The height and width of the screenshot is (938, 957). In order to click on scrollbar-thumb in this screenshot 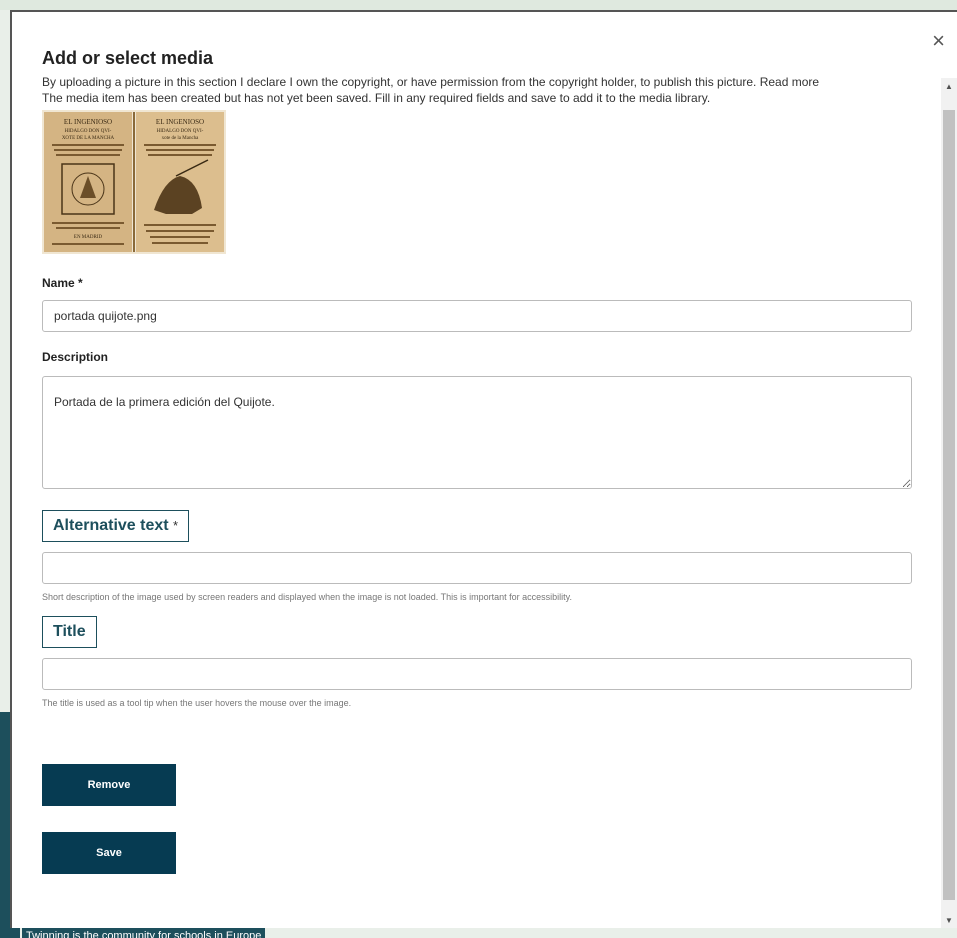, I will do `click(949, 505)`.